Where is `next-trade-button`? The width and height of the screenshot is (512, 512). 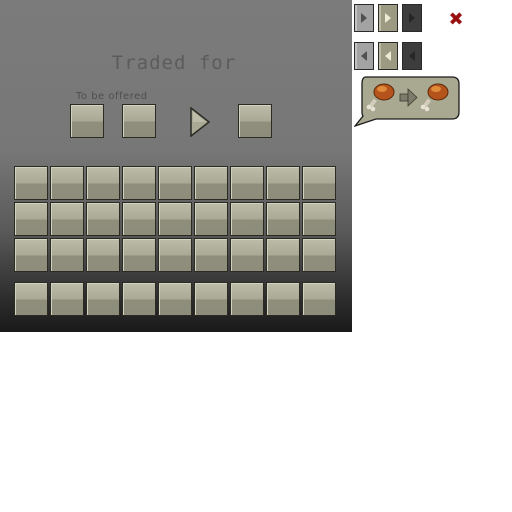 next-trade-button is located at coordinates (364, 18).